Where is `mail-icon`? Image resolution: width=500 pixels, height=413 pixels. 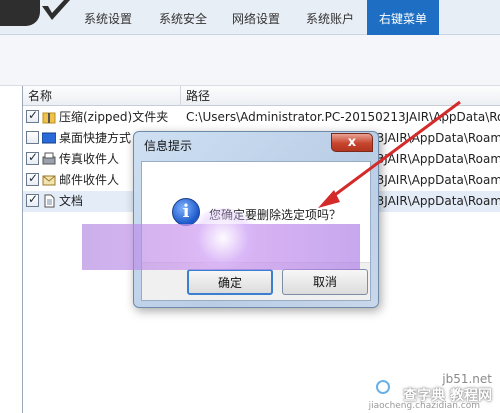 mail-icon is located at coordinates (49, 180).